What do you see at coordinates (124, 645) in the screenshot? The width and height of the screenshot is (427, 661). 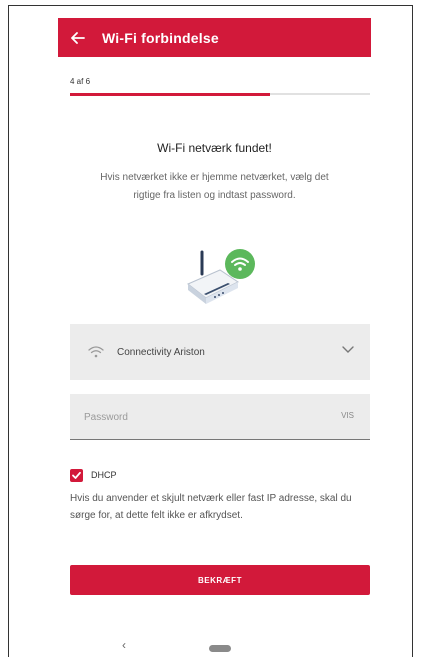 I see `nav-back-button: ‹` at bounding box center [124, 645].